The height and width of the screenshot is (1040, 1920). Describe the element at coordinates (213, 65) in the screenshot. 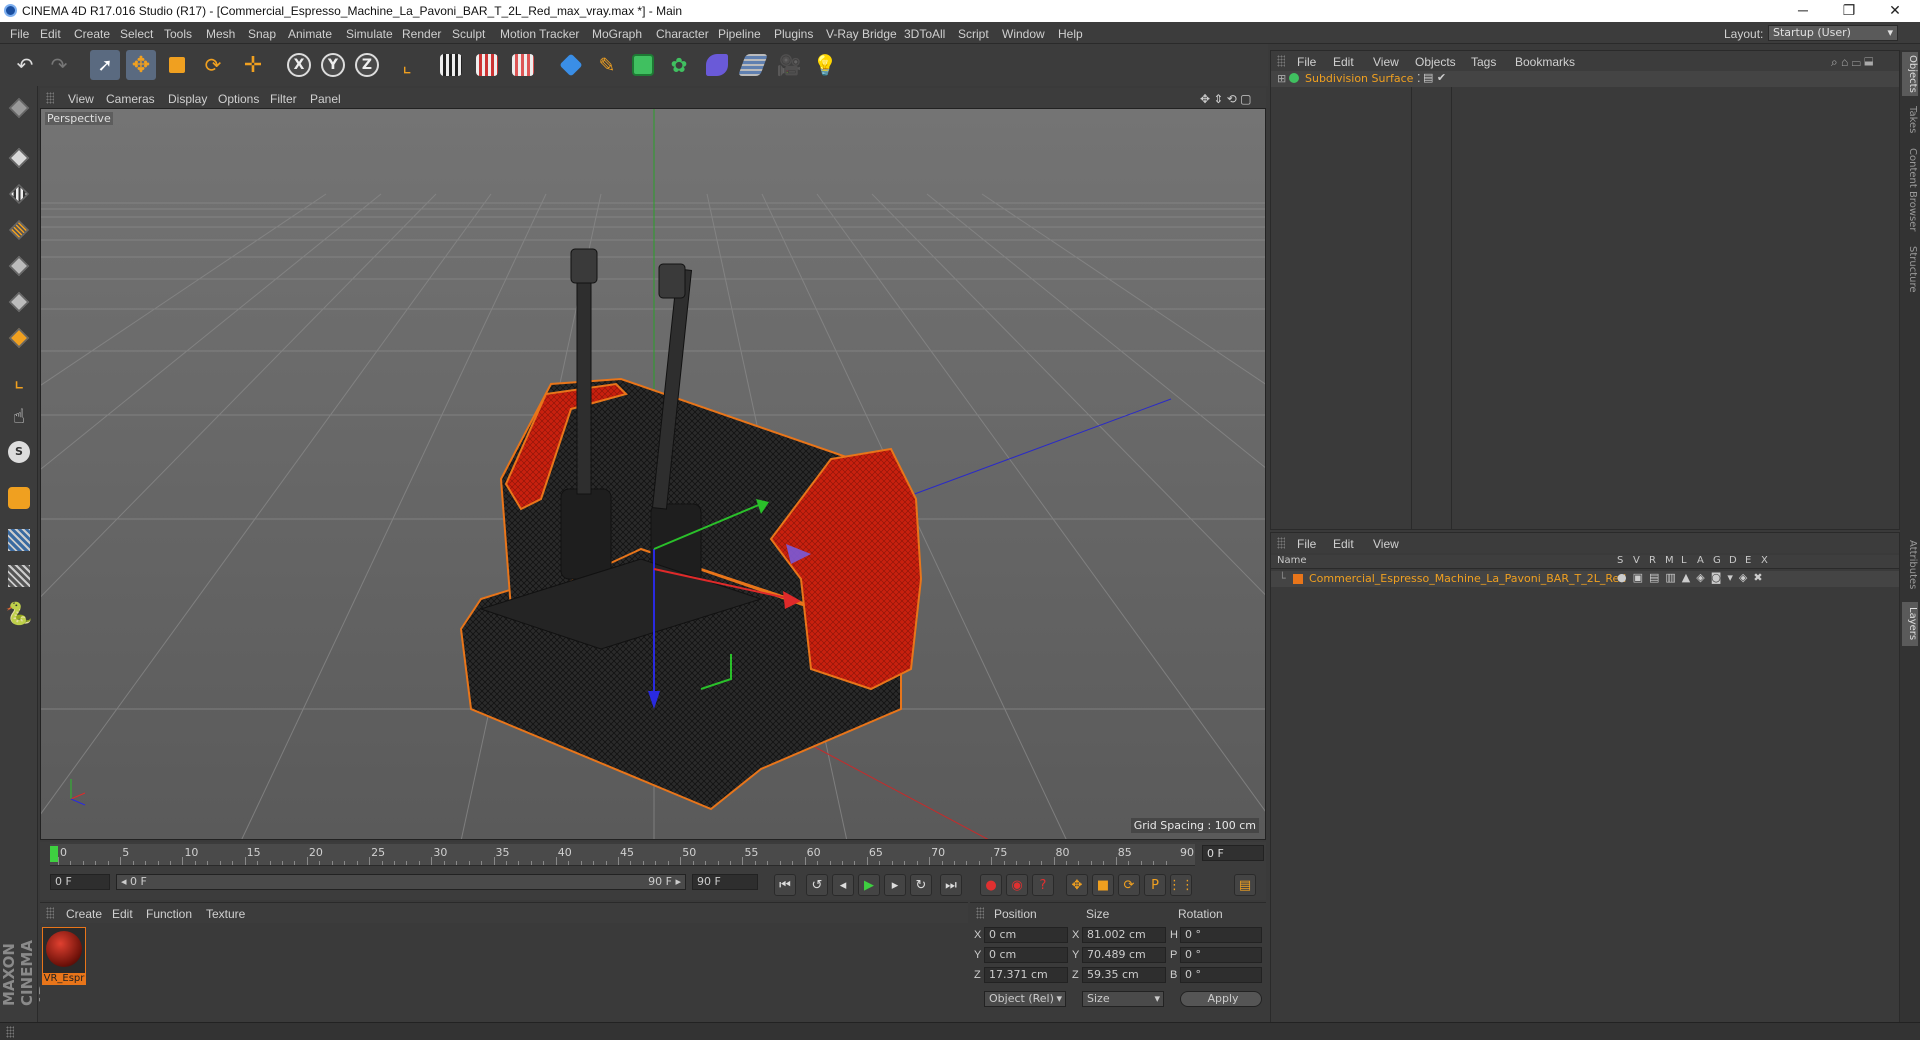

I see `rotate-icon: ⟳` at that location.